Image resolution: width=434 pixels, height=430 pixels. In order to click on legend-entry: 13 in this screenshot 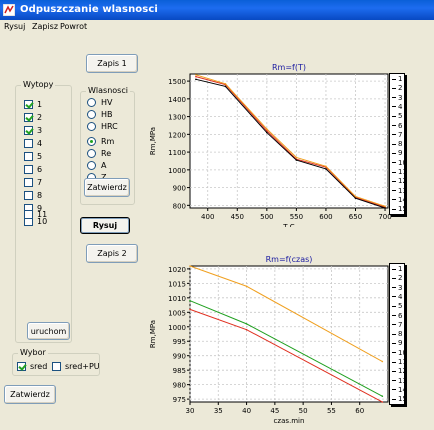, I will do `click(399, 191)`.